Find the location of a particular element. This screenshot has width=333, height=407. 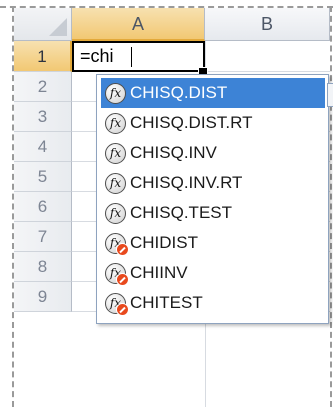

autocomplete-item: fx CHISQ.INV.RT is located at coordinates (213, 183).